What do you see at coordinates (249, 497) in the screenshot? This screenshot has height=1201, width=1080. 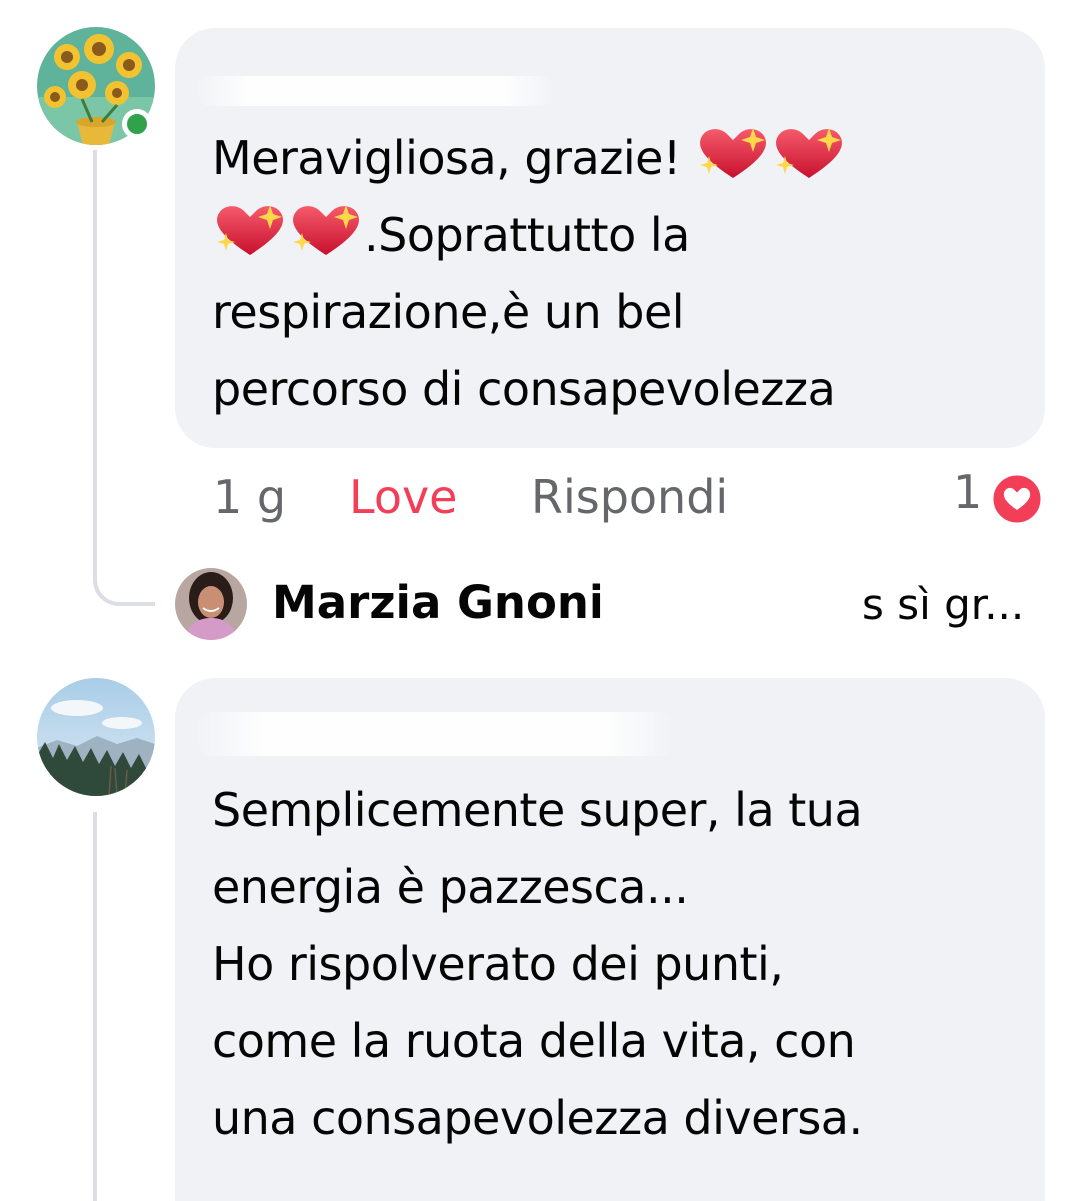 I see `comment-timestamp: 1 g` at bounding box center [249, 497].